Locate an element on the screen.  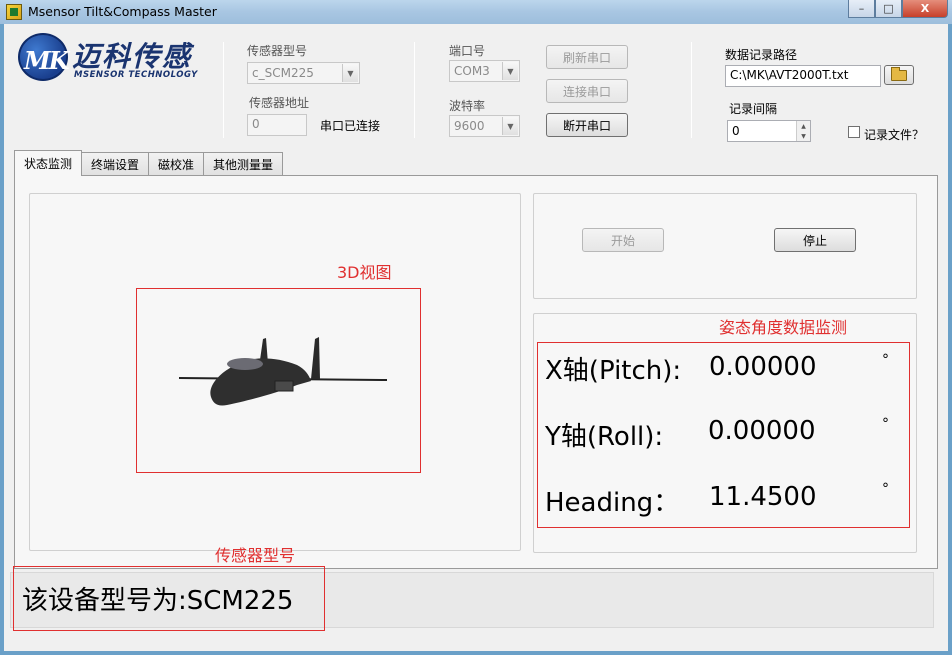
company-logo: MK 迈科传感 MSENSOR TECHNOLOGY is located at coordinates (113, 58).